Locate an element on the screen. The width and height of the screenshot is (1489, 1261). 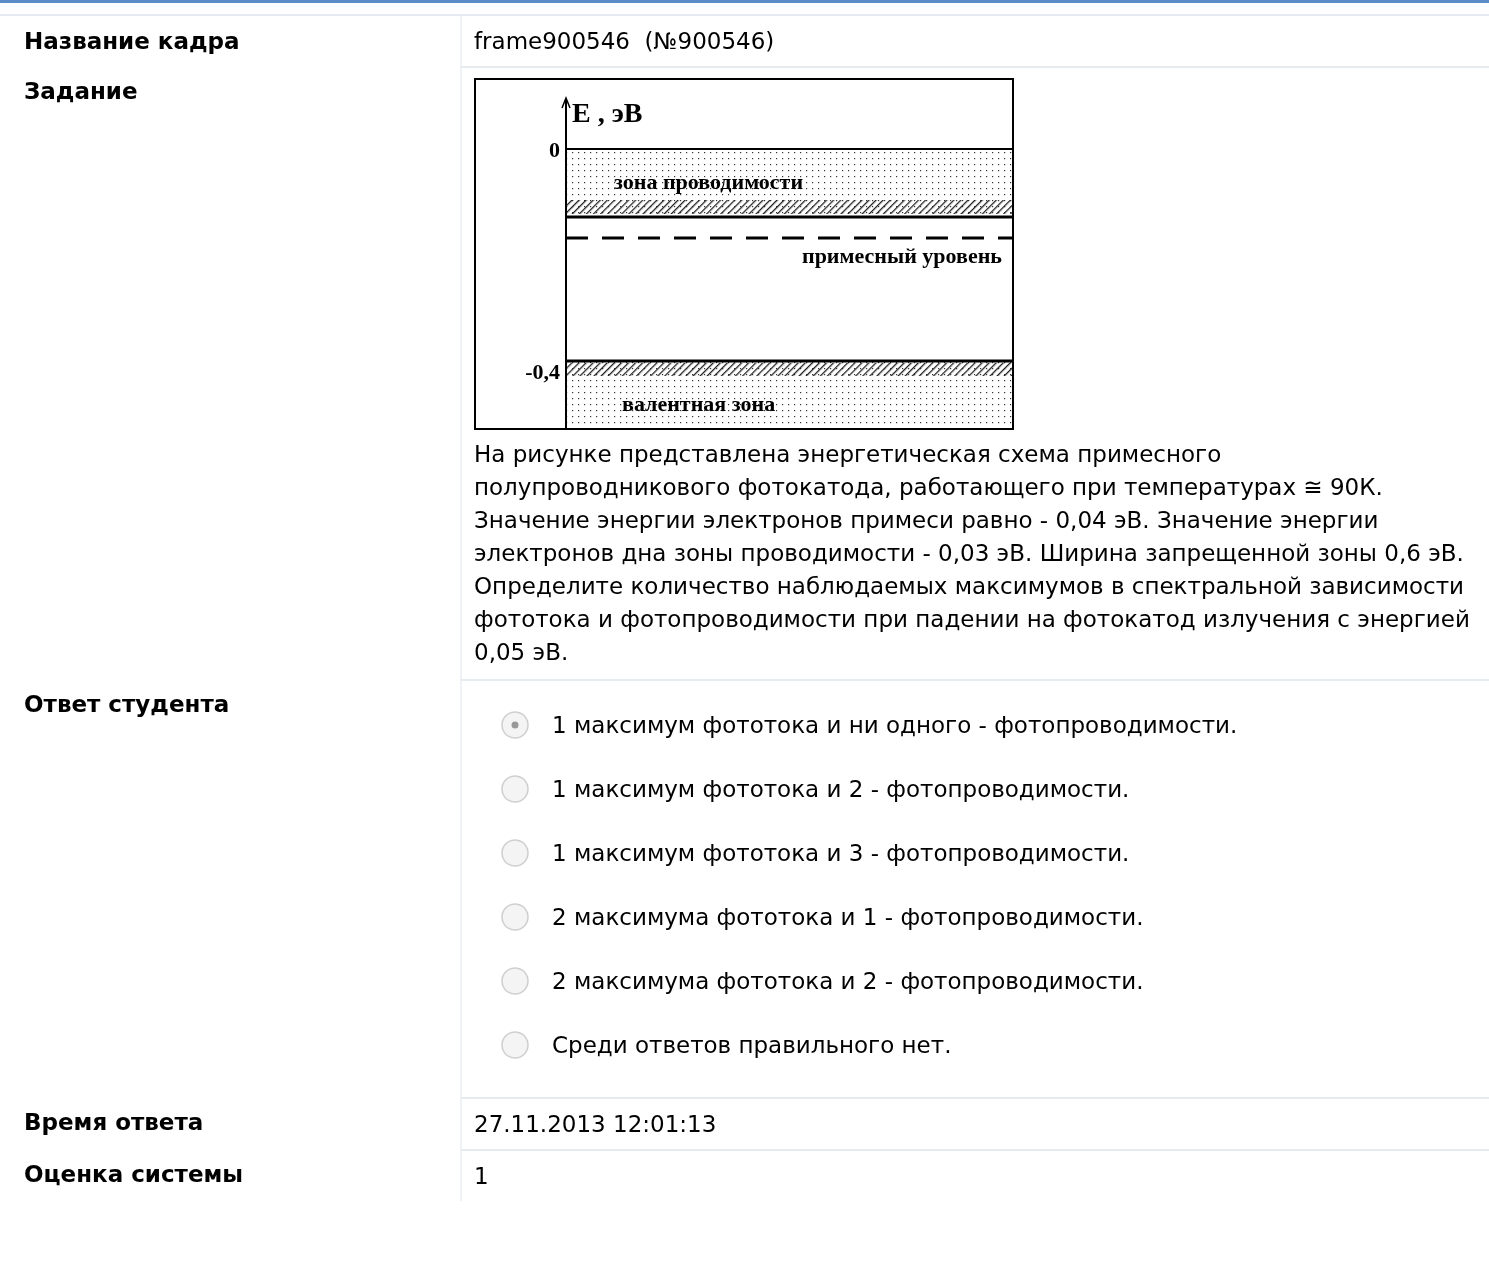
option-label: 1 максимум фототока и ни одного - фотопроводимости. is located at coordinates (895, 725).